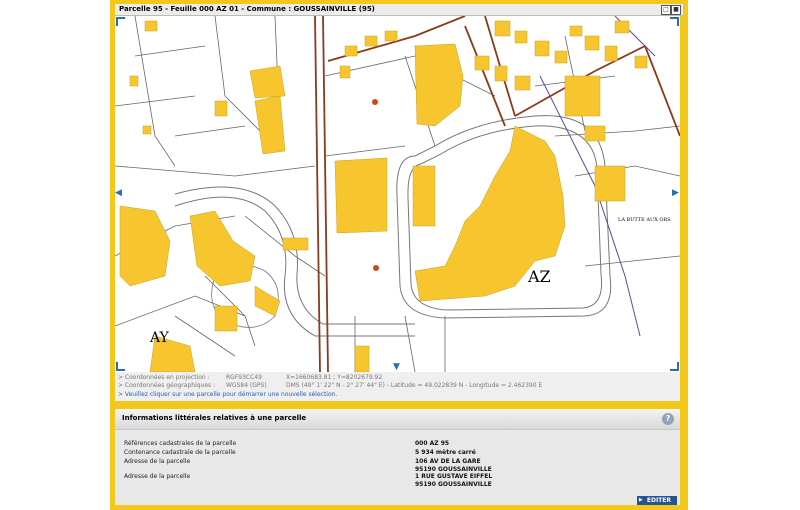  Describe the element at coordinates (675, 193) in the screenshot. I see `arrow-right-icon: ▶` at that location.